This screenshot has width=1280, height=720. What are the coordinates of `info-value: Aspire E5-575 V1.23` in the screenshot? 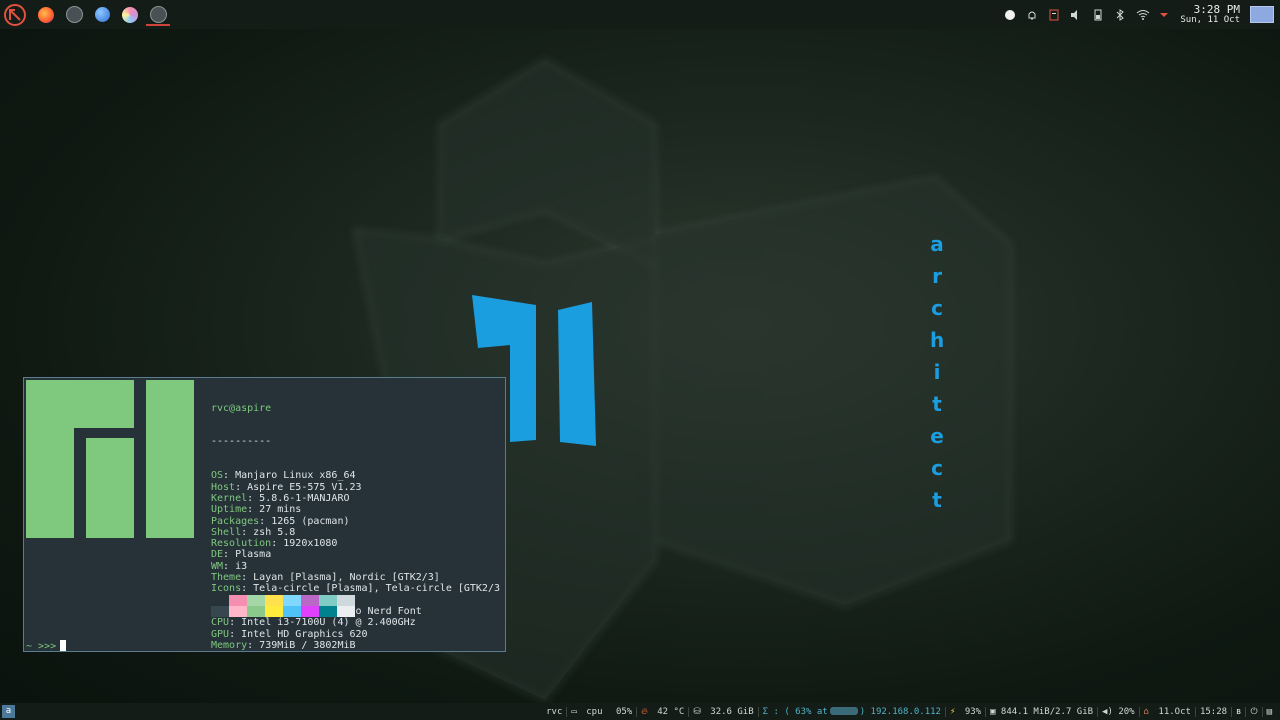 It's located at (304, 487).